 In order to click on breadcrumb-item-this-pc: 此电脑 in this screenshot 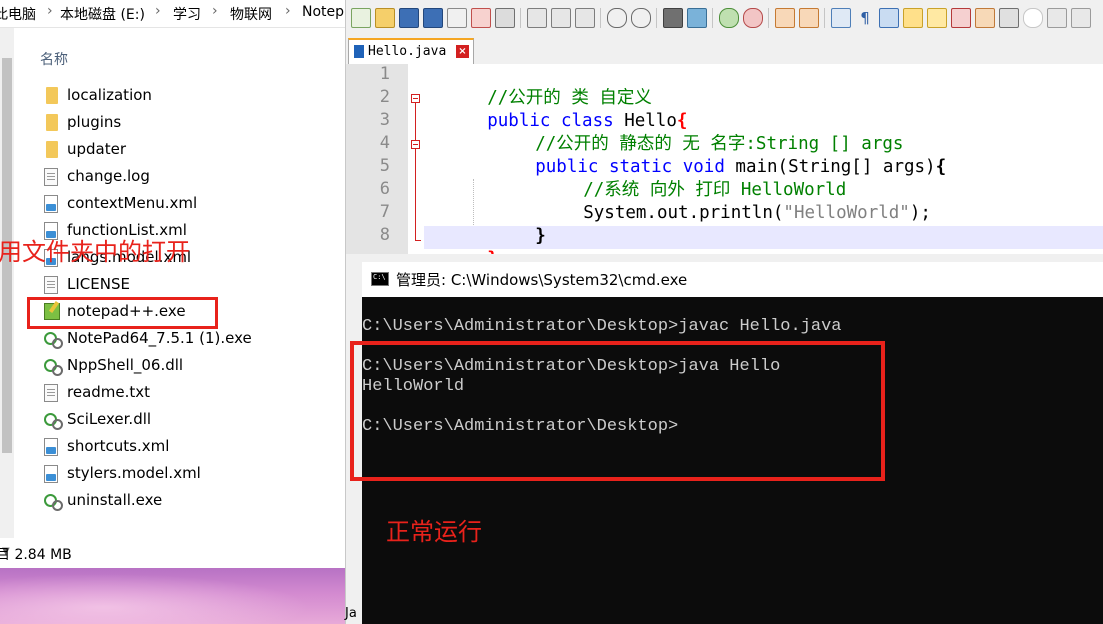, I will do `click(18, 14)`.